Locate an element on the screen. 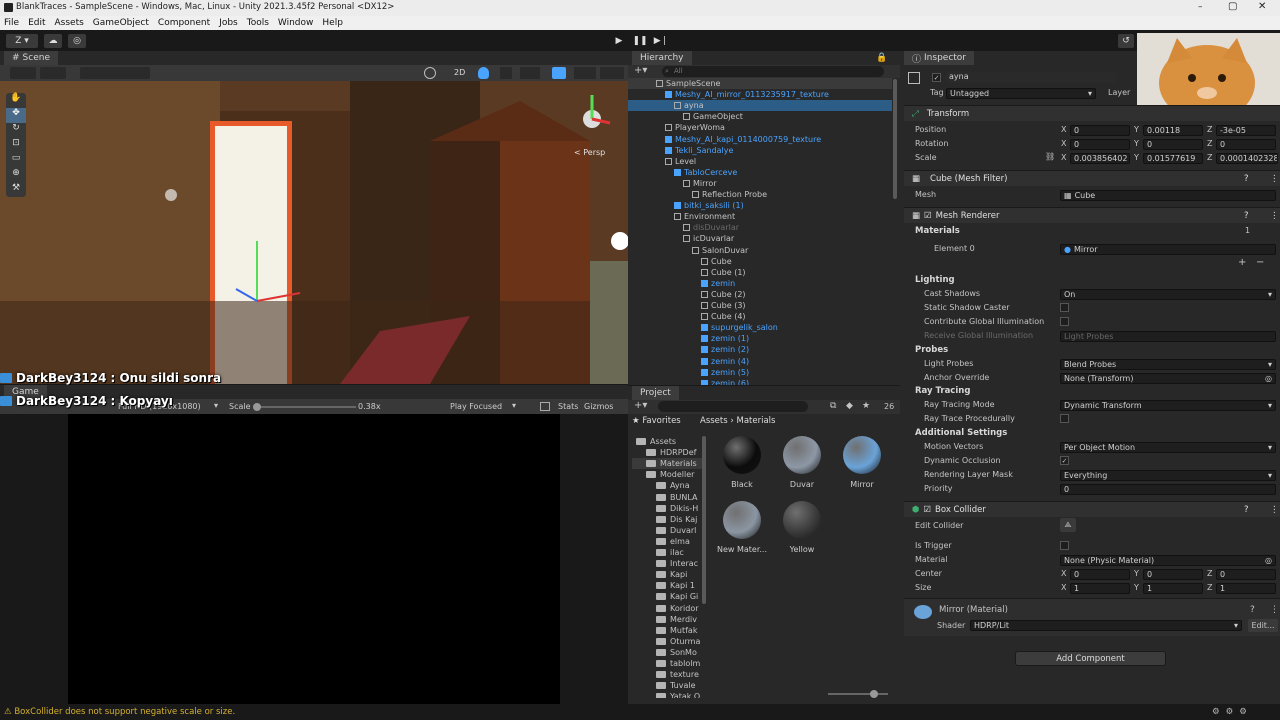 Image resolution: width=1280 pixels, height=720 pixels. menu-assets: Assets is located at coordinates (69, 23).